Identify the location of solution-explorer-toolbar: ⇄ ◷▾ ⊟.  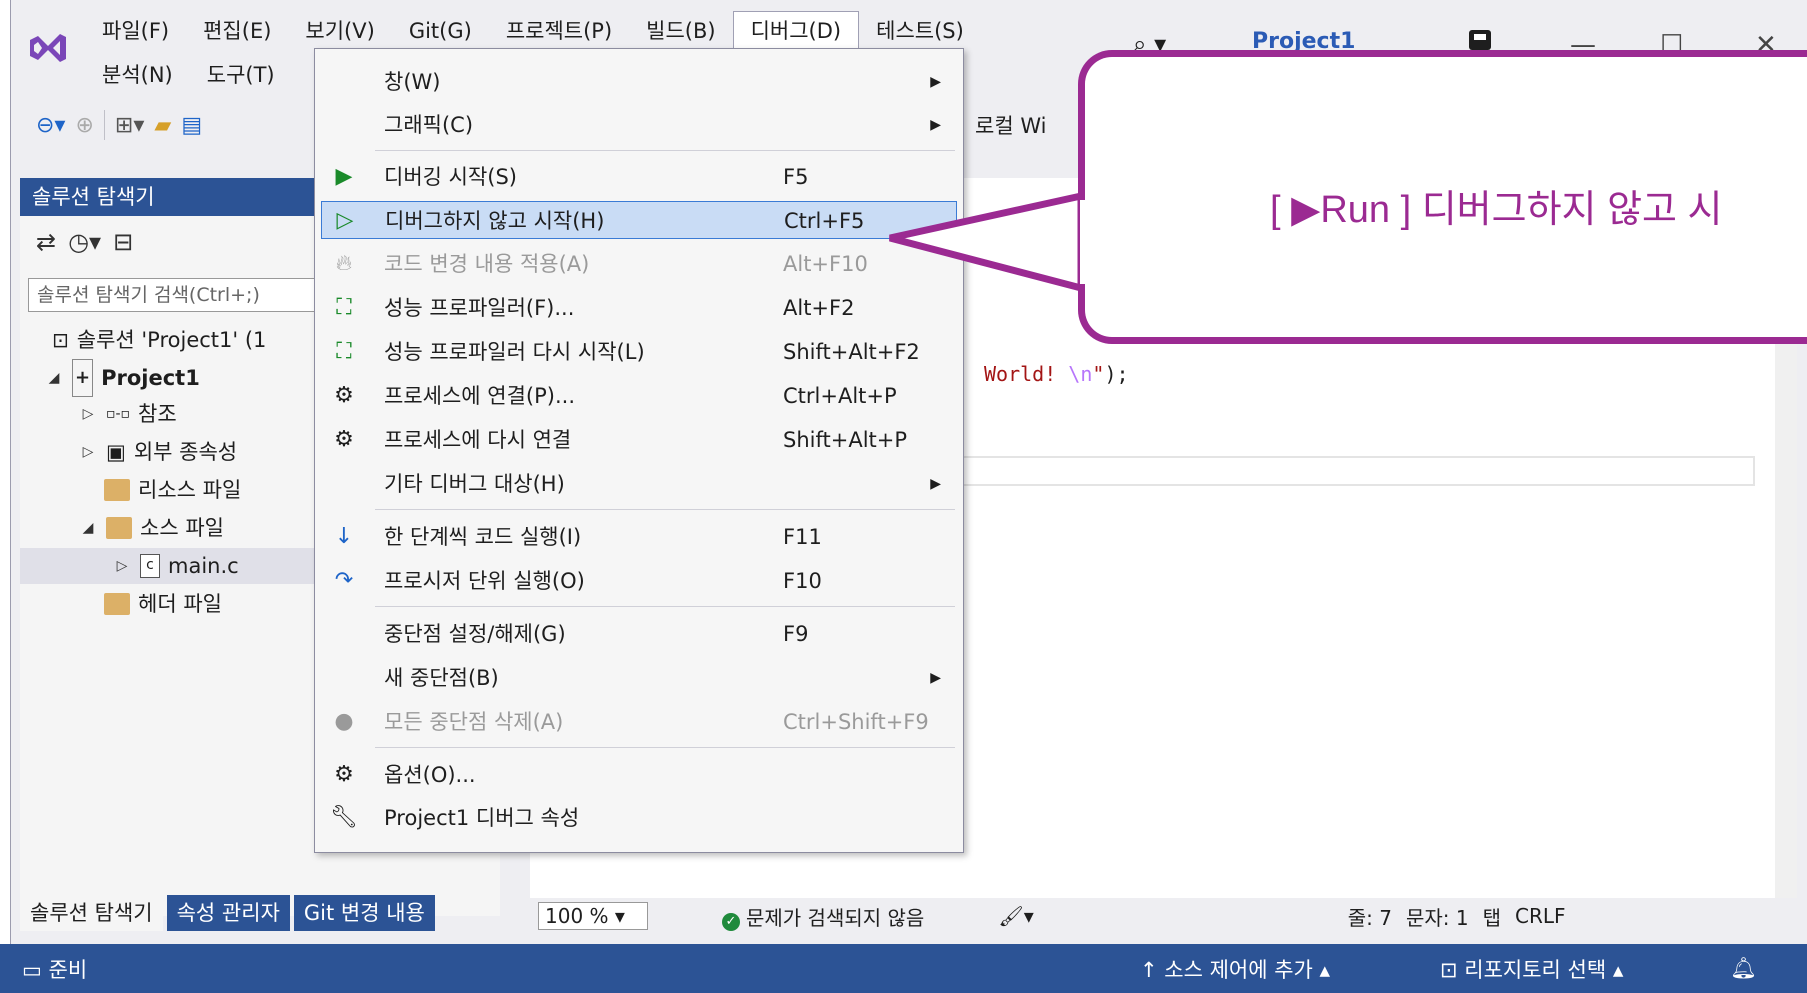
(84, 242).